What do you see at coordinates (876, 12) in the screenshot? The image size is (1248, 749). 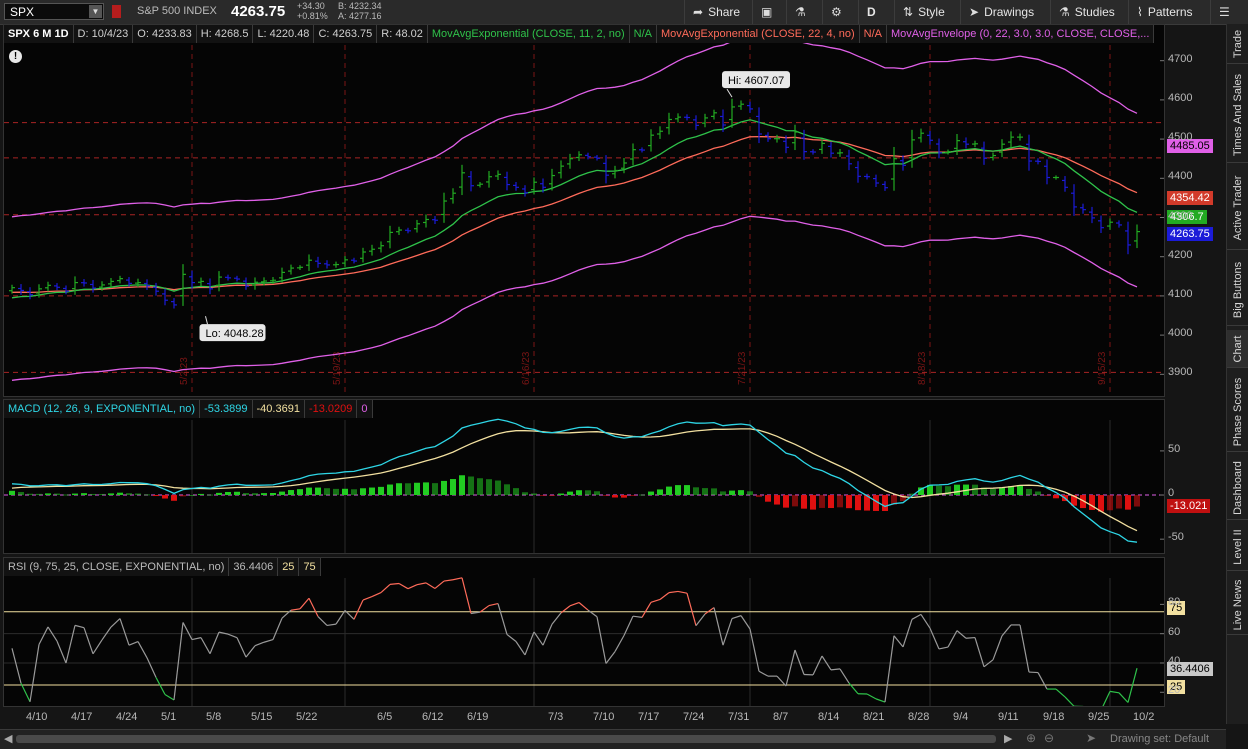 I see `interval-button: D` at bounding box center [876, 12].